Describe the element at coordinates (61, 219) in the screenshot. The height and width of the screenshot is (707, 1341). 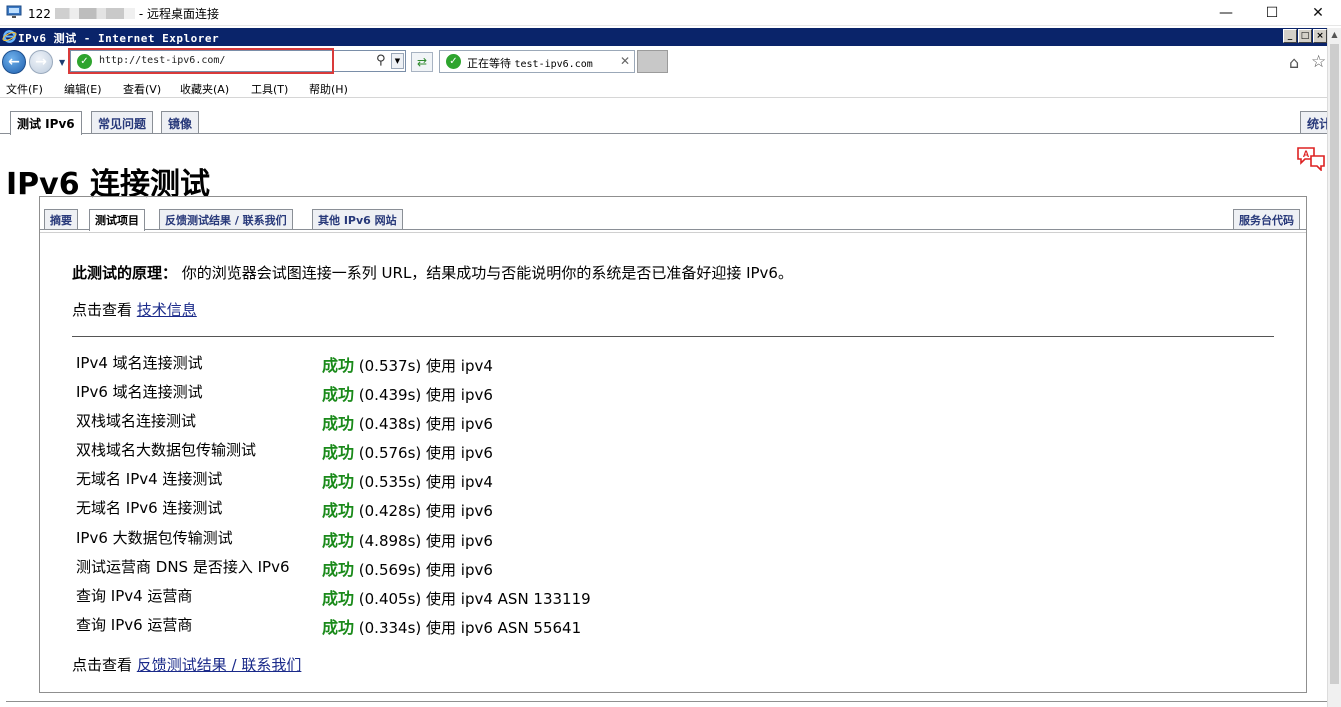
I see `tab-summary: 摘要` at that location.